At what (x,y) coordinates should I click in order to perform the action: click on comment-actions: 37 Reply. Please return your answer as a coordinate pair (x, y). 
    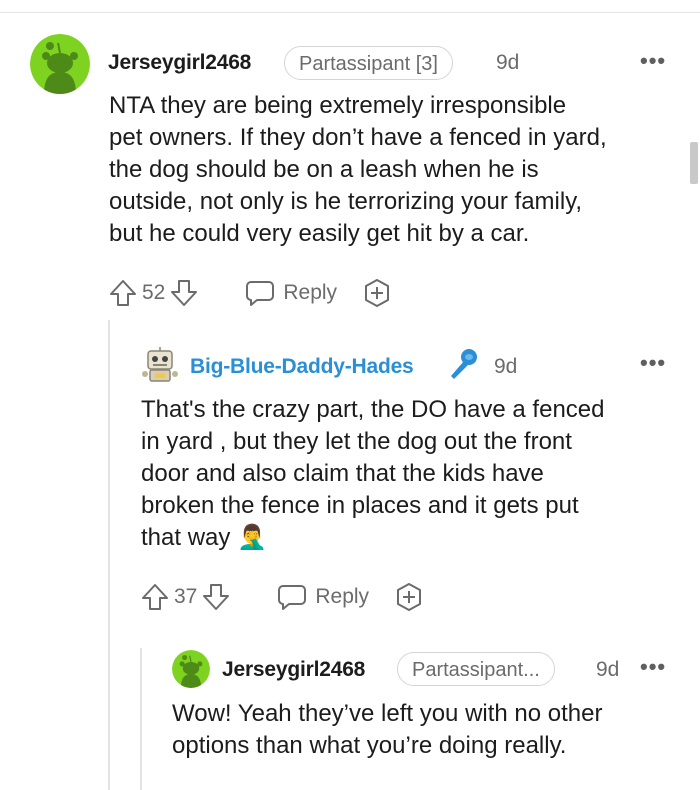
    Looking at the image, I should click on (282, 597).